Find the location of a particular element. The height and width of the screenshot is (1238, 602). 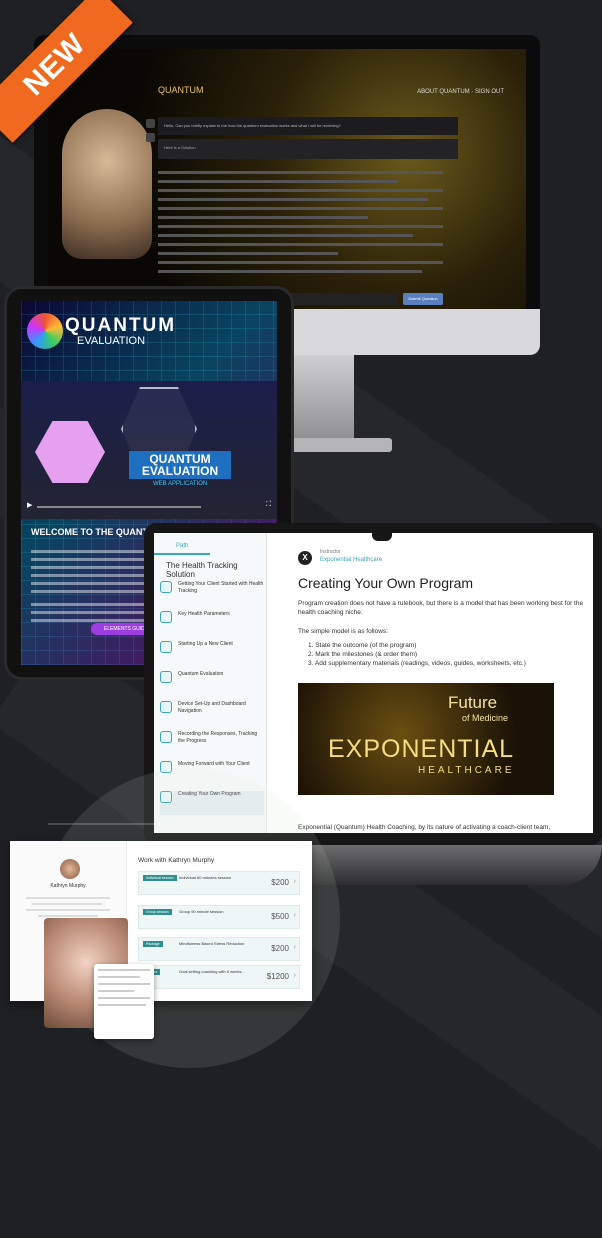

work-title: Work with Kathryn Murphy is located at coordinates (176, 860).